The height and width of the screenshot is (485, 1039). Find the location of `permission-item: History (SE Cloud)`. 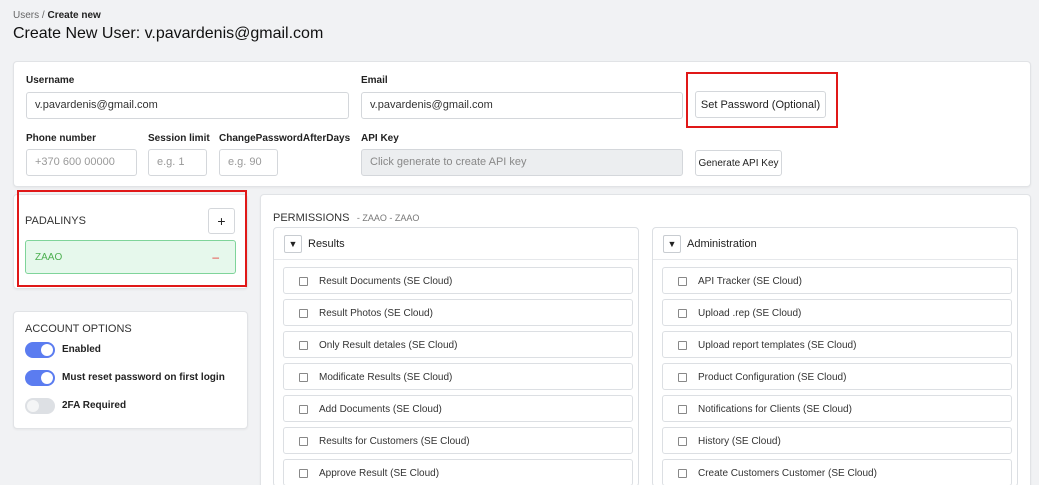

permission-item: History (SE Cloud) is located at coordinates (837, 440).